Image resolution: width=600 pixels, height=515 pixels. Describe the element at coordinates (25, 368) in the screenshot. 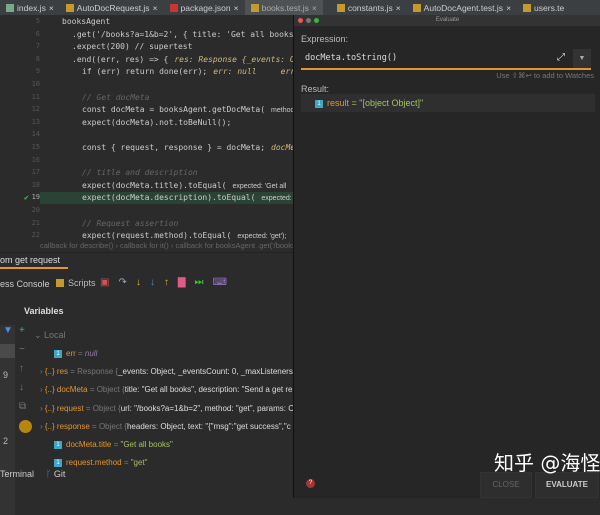

I see `up-icon: ↑` at that location.